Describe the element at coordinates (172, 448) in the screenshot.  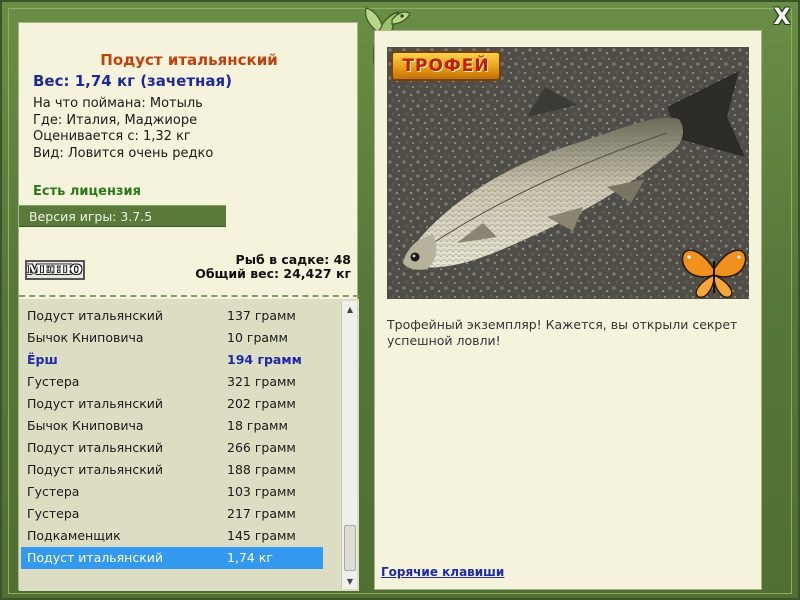
I see `catch-list-item: Подуст итальянский 266 грамм` at that location.